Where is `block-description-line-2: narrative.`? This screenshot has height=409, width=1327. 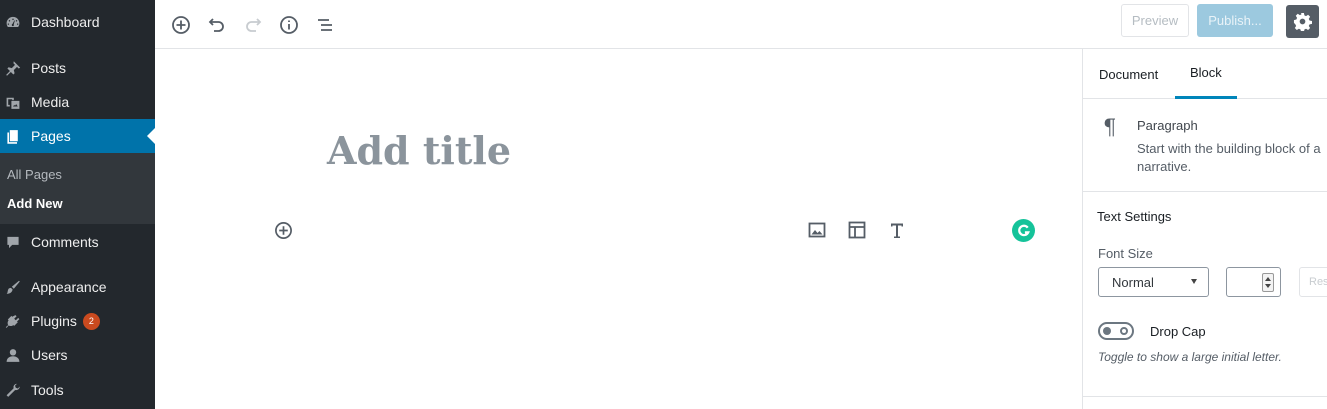 block-description-line-2: narrative. is located at coordinates (1164, 166).